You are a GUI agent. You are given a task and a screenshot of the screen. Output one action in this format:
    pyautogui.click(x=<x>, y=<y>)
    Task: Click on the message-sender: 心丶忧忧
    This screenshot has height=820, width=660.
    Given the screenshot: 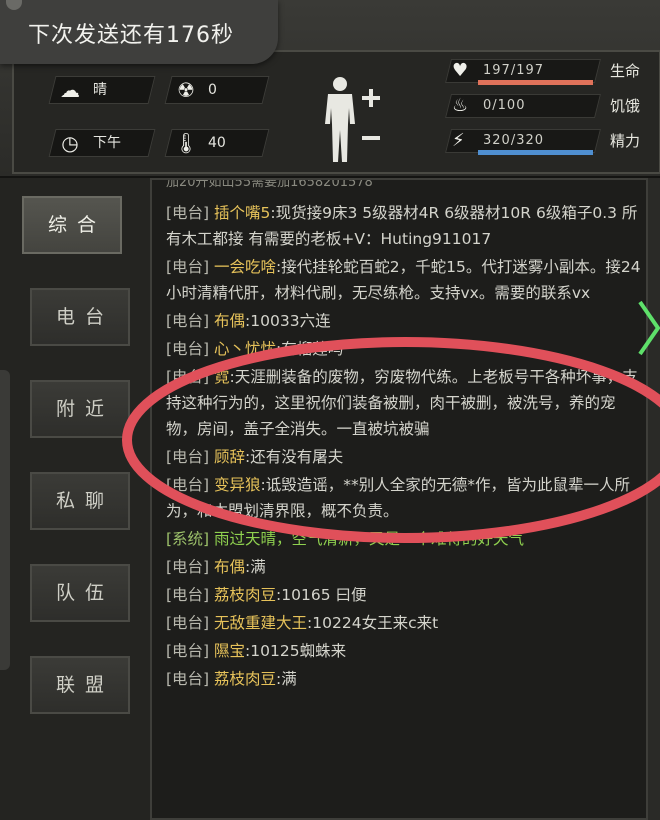 What is the action you would take?
    pyautogui.click(x=245, y=349)
    